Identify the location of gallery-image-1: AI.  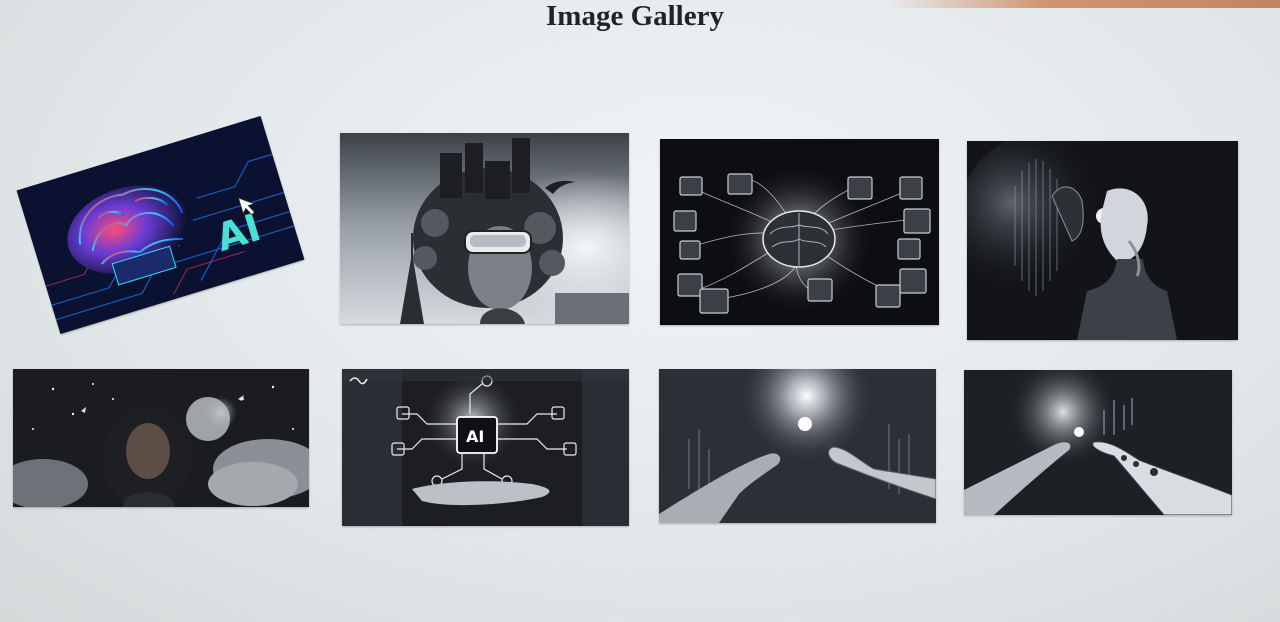
(160, 225).